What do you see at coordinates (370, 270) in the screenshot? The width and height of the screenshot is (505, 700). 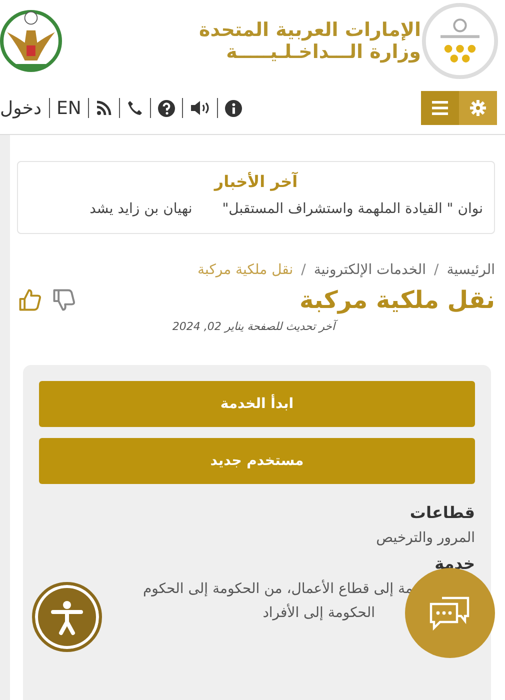 I see `breadcrumb-link: الخدمات الإلكترونية` at bounding box center [370, 270].